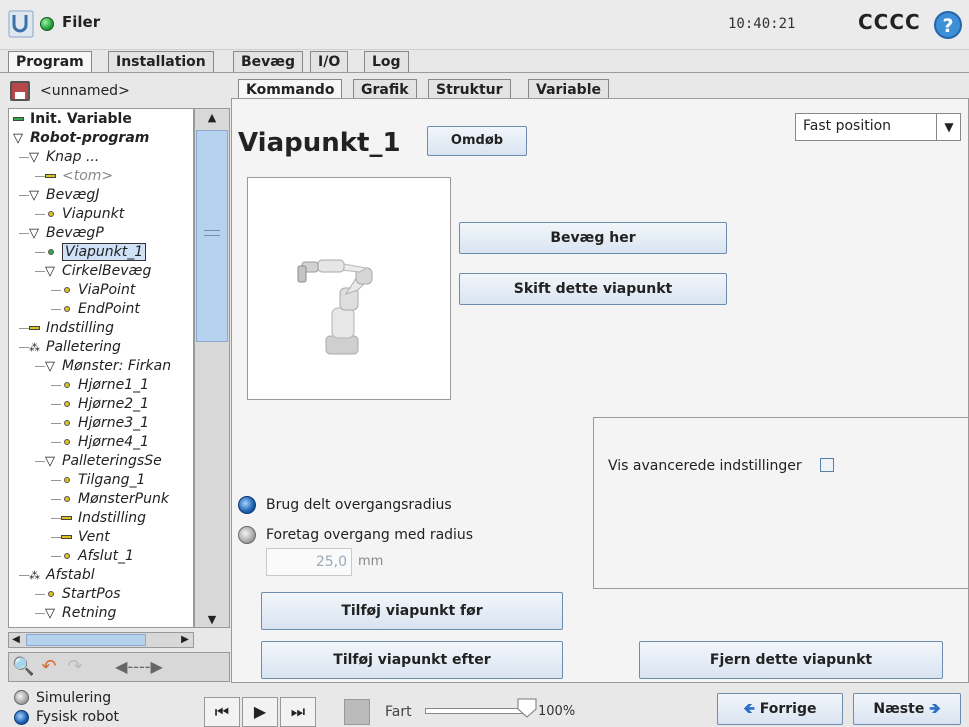 The width and height of the screenshot is (969, 727). Describe the element at coordinates (161, 62) in the screenshot. I see `tab-installation: Installation` at that location.